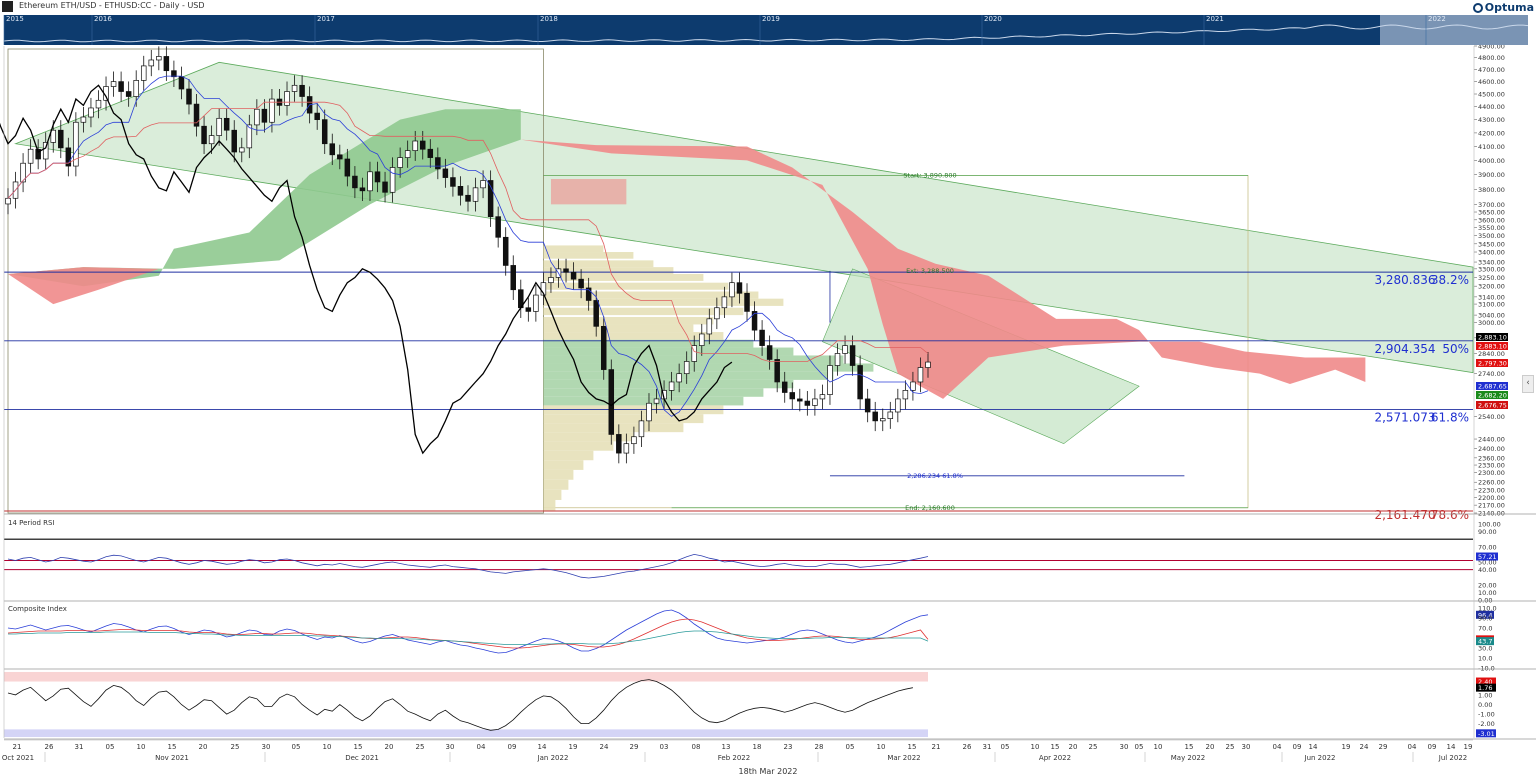 This screenshot has height=783, width=1536. I want to click on x-day-tick: 29, so click(1383, 747).